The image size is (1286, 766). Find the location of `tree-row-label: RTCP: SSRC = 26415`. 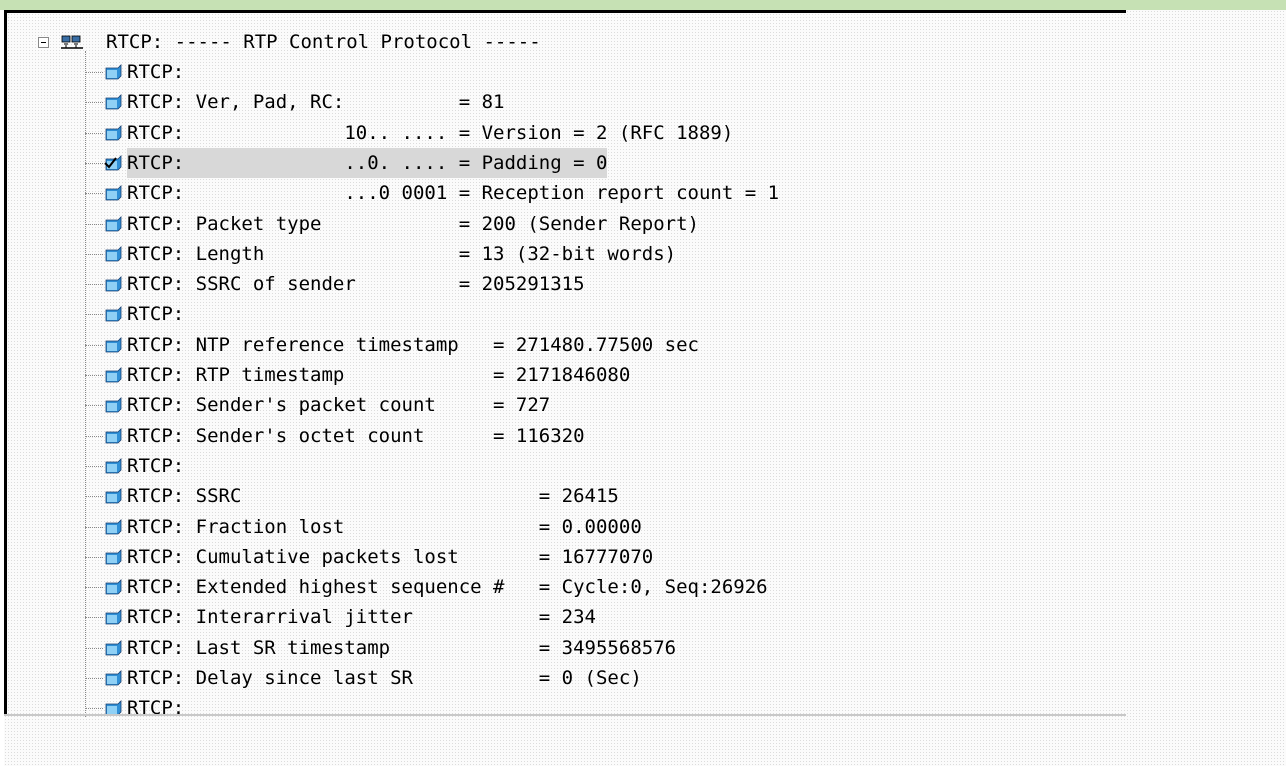

tree-row-label: RTCP: SSRC = 26415 is located at coordinates (373, 496).